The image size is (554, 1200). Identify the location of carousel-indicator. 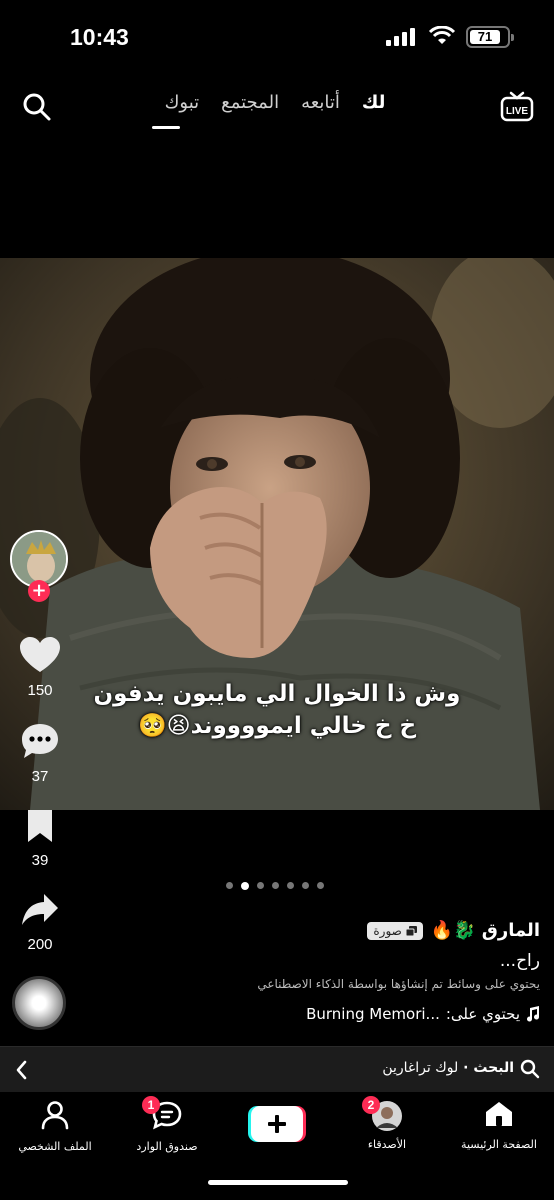
(275, 885).